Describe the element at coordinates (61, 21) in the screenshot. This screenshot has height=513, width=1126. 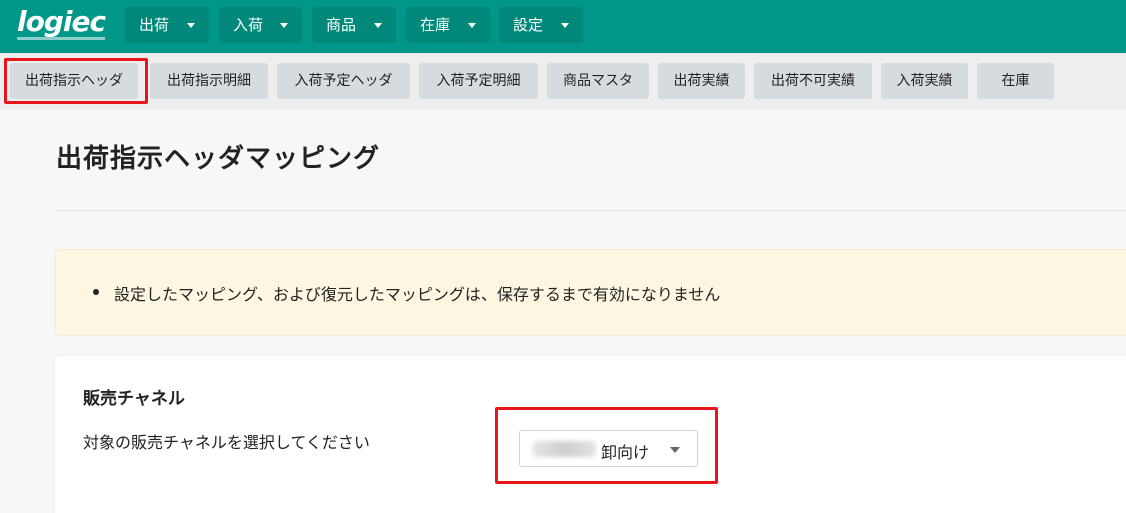
I see `logo-text: logiec` at that location.